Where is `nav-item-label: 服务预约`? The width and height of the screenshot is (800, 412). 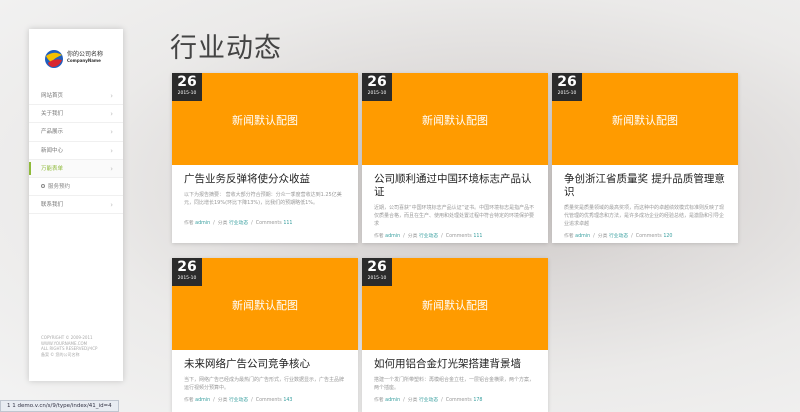
nav-item-label: 服务预约 is located at coordinates (59, 186).